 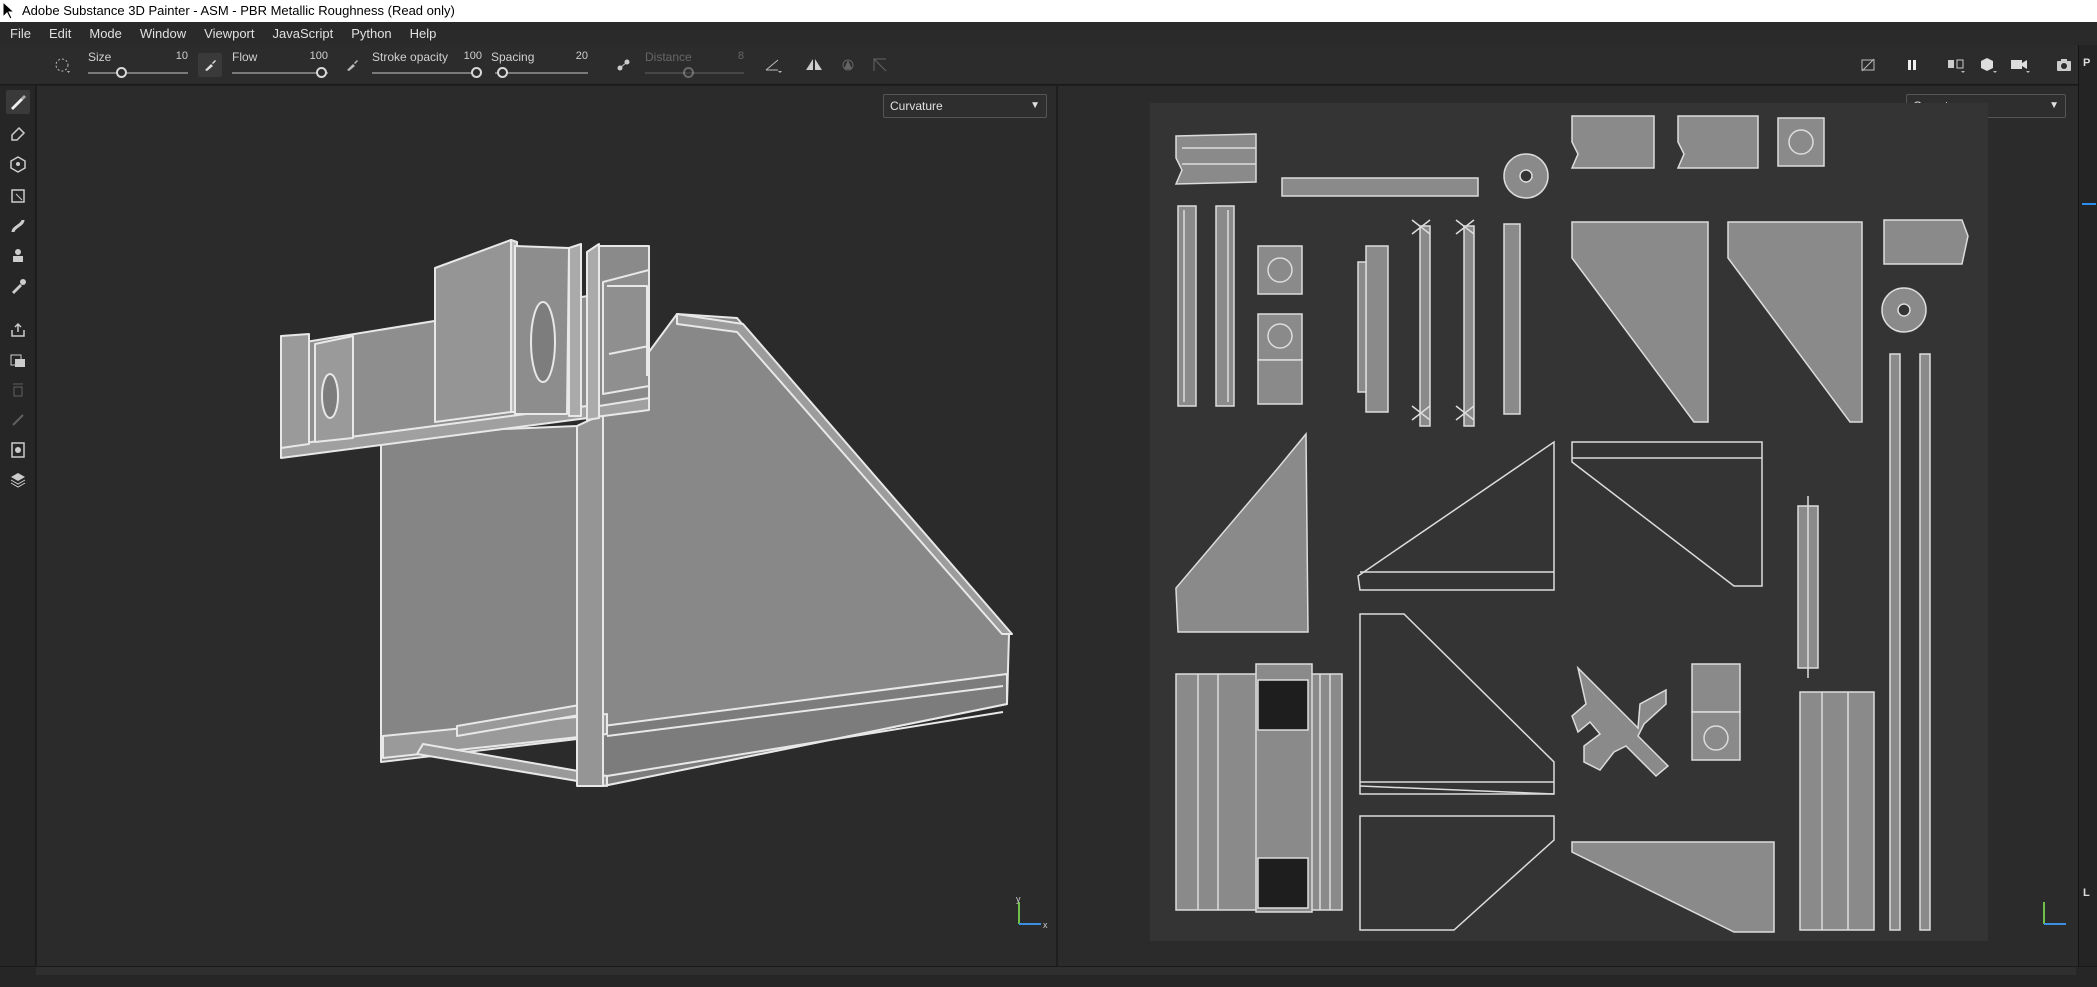 I want to click on flow-slider, so click(x=280, y=73).